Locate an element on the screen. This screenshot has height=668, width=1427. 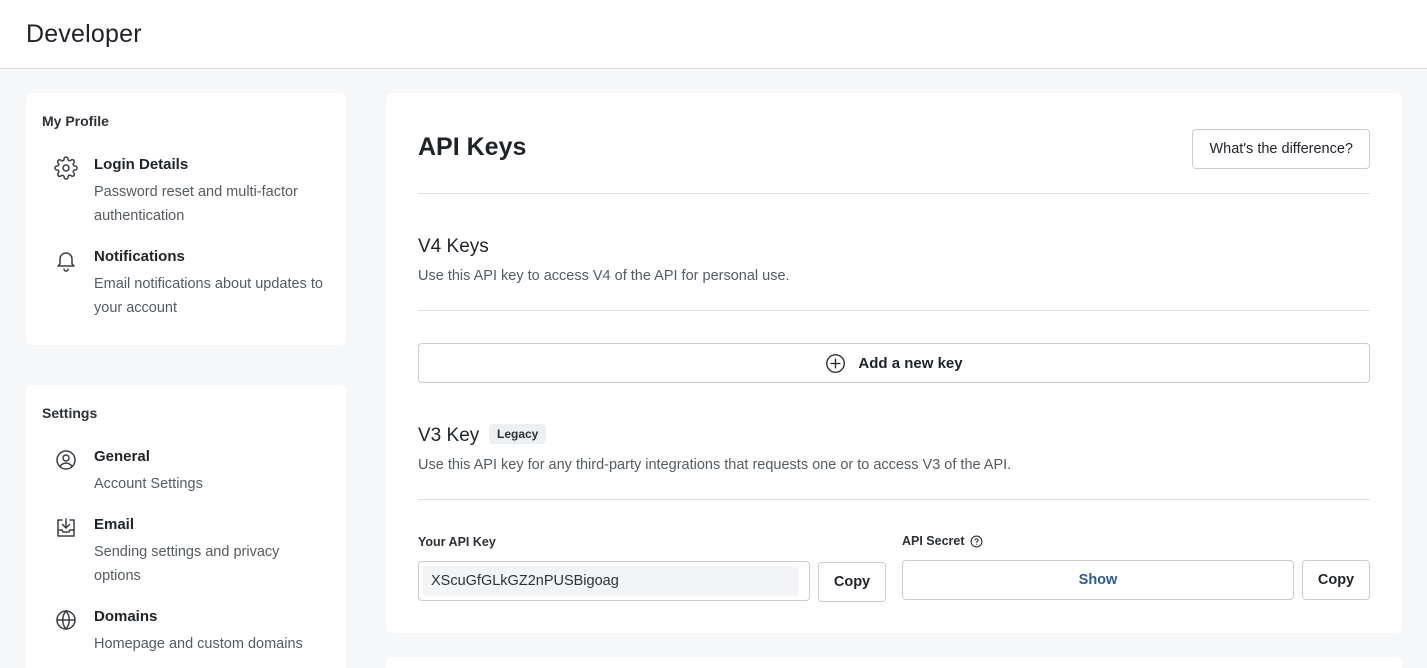
profile-heading: My Profile is located at coordinates (75, 121).